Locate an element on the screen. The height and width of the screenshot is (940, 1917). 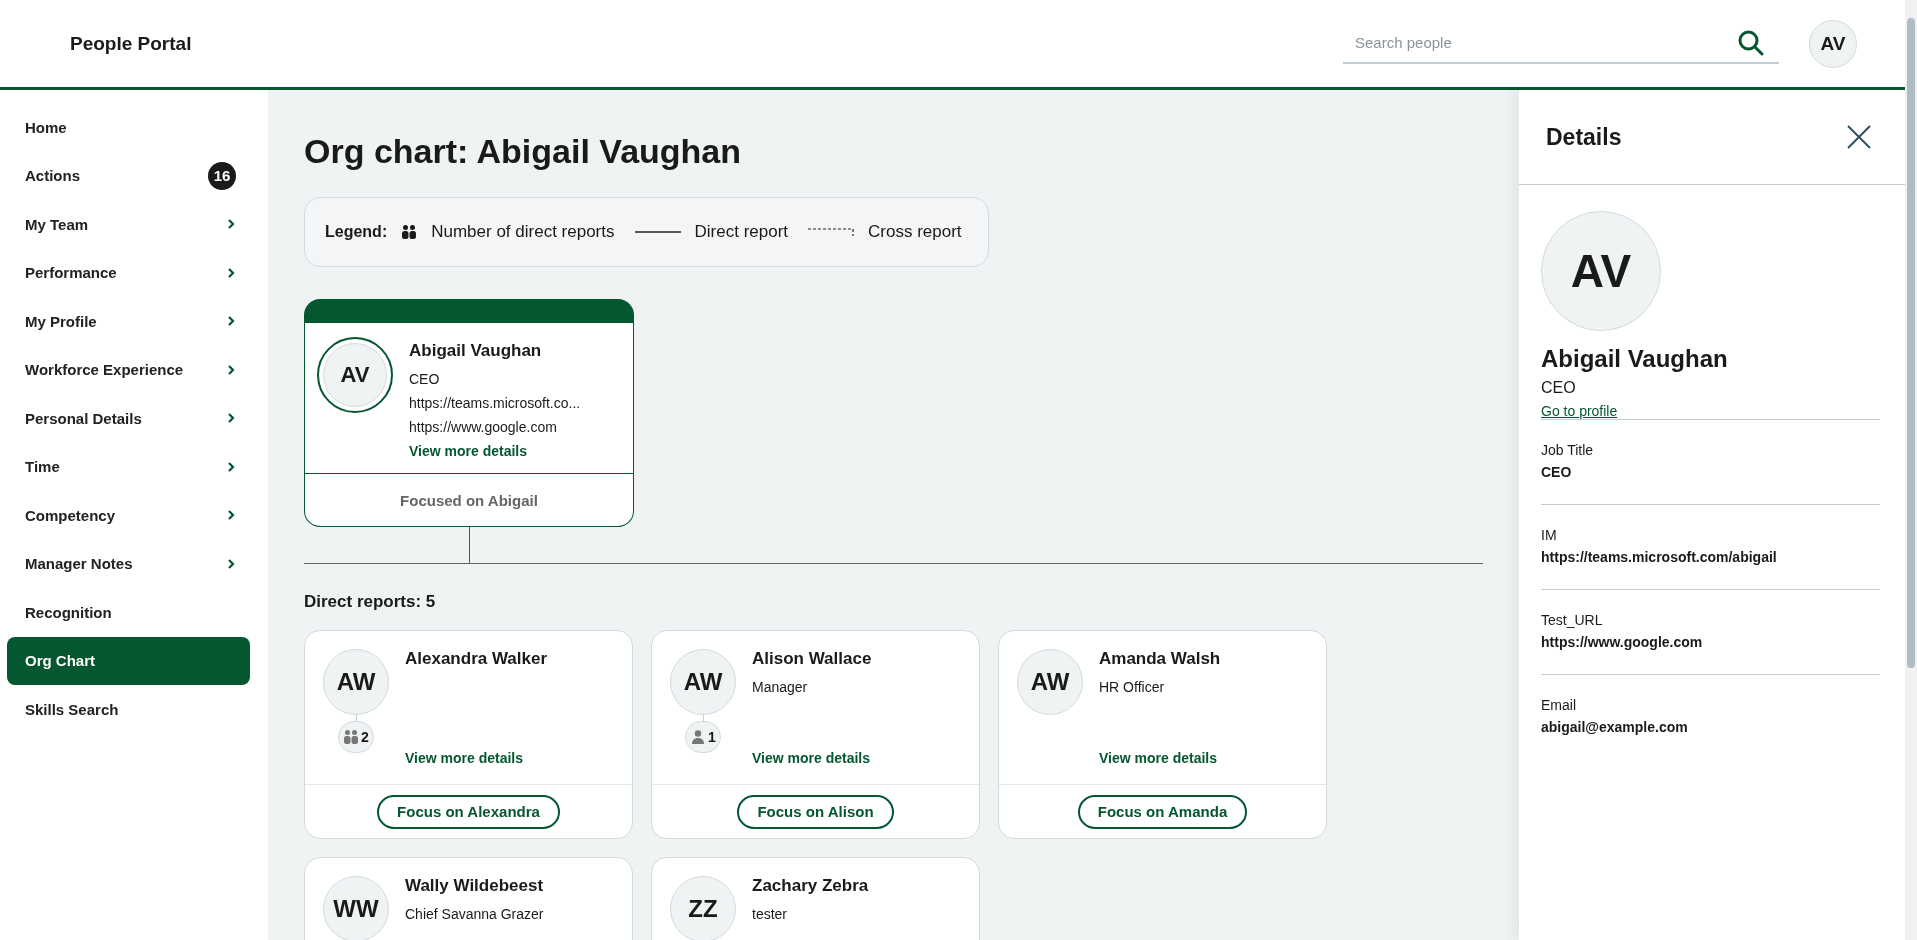
job-title: Manager is located at coordinates (780, 687).